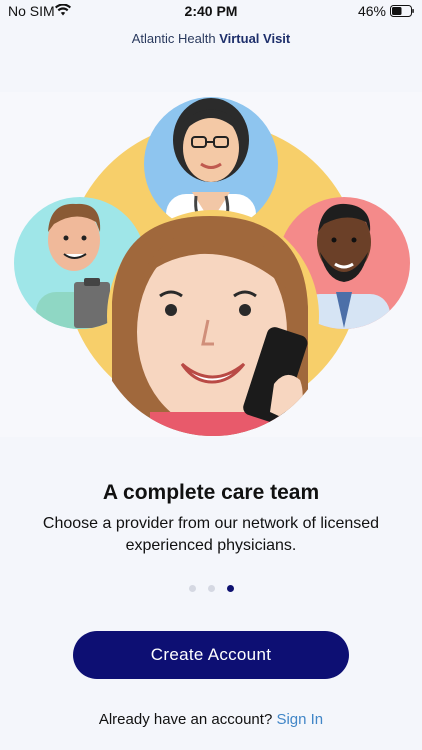 Image resolution: width=422 pixels, height=750 pixels. What do you see at coordinates (211, 12) in the screenshot?
I see `status-bar: No SIM 2:40 PM 46%` at bounding box center [211, 12].